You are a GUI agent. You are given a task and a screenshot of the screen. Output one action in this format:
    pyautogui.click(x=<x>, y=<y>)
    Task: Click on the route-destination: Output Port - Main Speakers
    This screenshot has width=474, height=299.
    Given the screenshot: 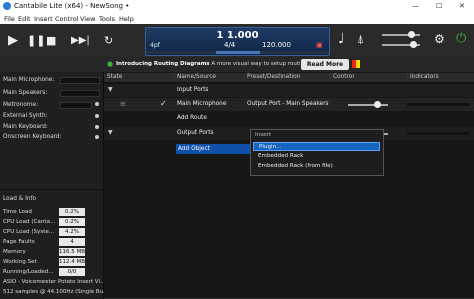 What is the action you would take?
    pyautogui.click(x=288, y=104)
    